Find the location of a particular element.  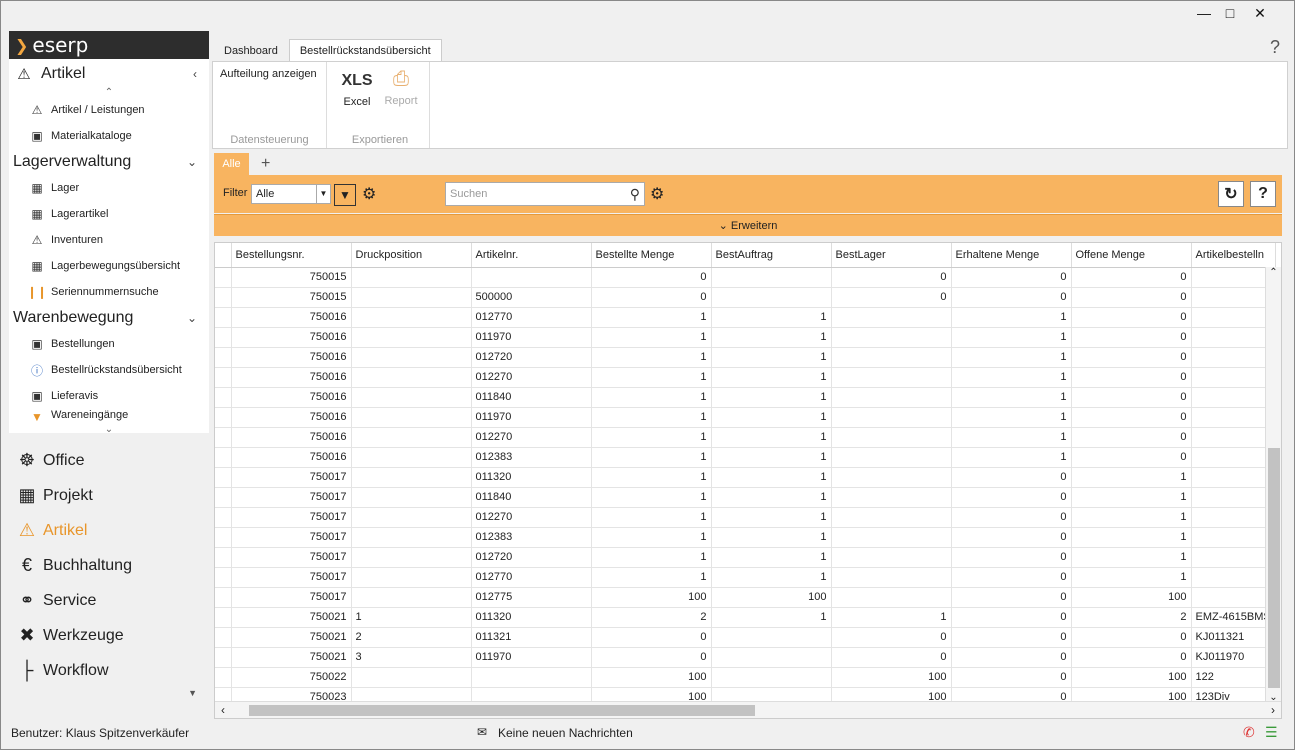

table-row: 750017 012720 1 1 0 1 is located at coordinates (745, 557).